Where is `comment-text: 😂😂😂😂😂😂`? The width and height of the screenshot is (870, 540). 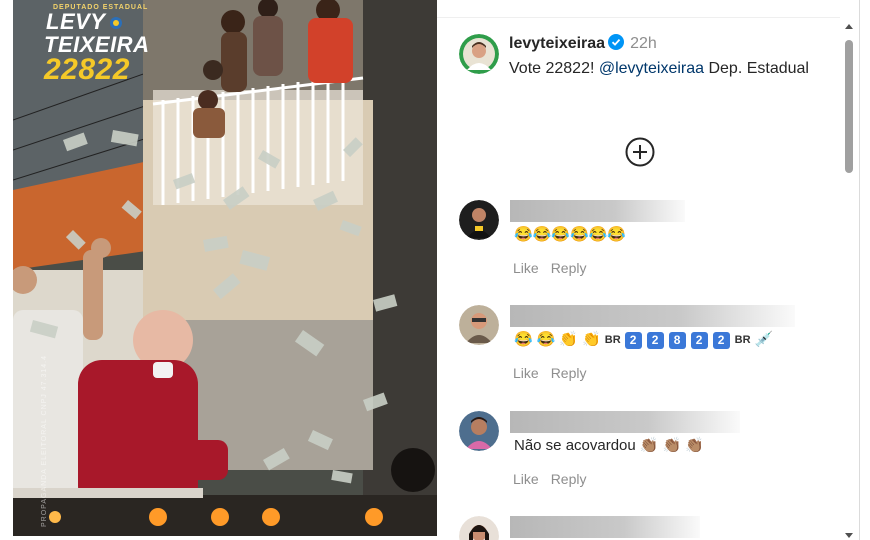 comment-text: 😂😂😂😂😂😂 is located at coordinates (570, 234).